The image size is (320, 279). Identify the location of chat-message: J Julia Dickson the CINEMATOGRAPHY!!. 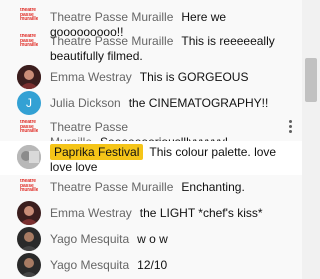
(151, 103).